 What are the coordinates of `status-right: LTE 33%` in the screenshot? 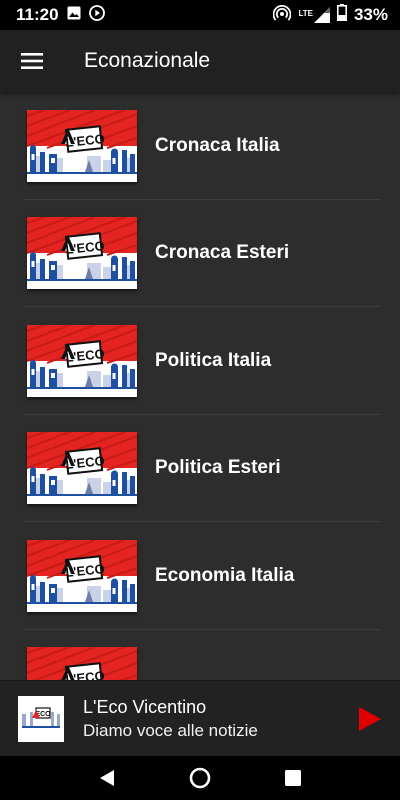 It's located at (330, 15).